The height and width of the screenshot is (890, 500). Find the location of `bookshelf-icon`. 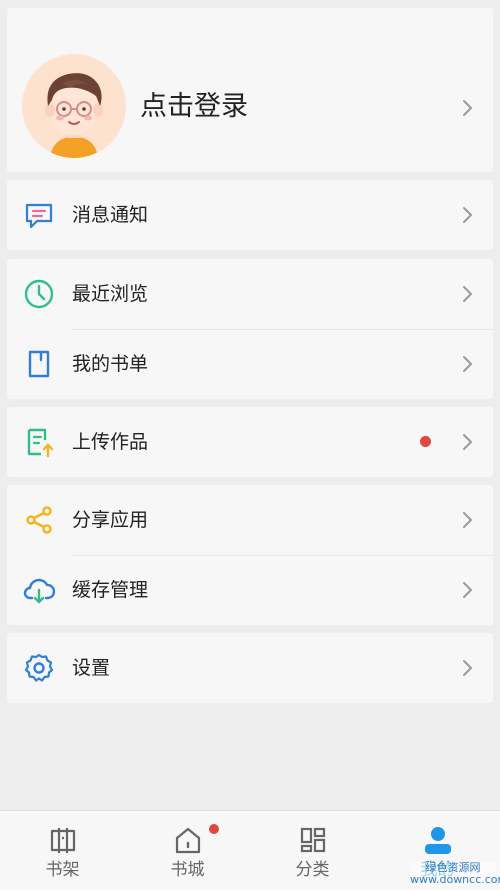

bookshelf-icon is located at coordinates (63, 840).